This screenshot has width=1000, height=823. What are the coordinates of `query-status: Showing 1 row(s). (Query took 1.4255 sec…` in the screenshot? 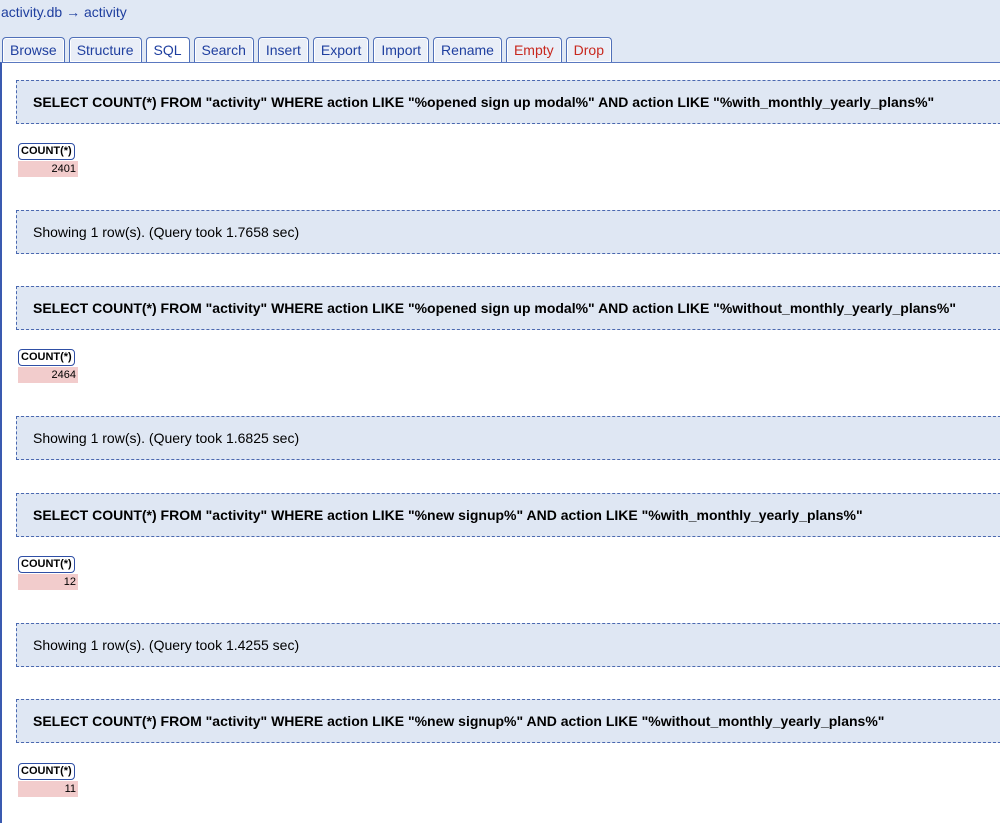 It's located at (508, 645).